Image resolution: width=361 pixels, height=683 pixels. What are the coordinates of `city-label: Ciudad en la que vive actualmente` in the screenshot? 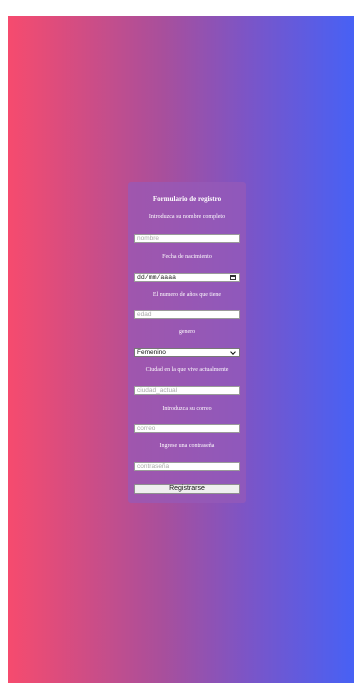 It's located at (187, 370).